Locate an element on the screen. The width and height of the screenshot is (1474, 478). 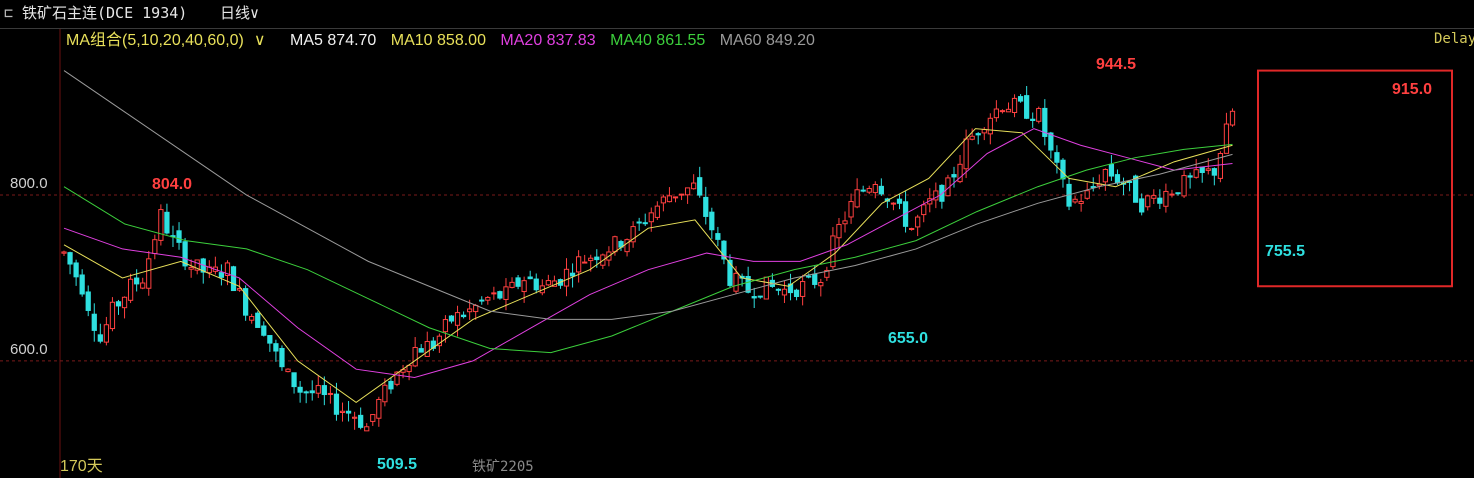
period-selector: 日线∨ is located at coordinates (239, 13).